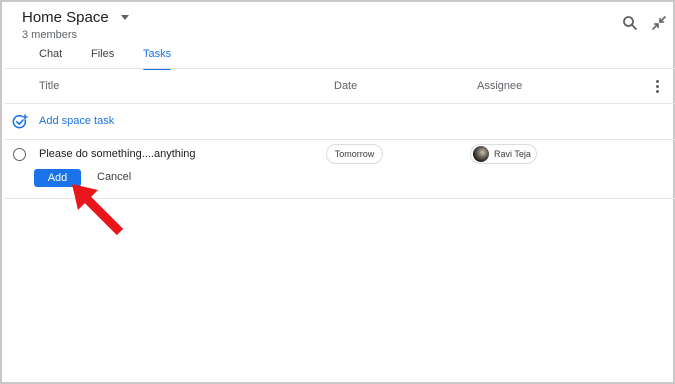 This screenshot has width=675, height=384. What do you see at coordinates (630, 23) in the screenshot?
I see `search-icon` at bounding box center [630, 23].